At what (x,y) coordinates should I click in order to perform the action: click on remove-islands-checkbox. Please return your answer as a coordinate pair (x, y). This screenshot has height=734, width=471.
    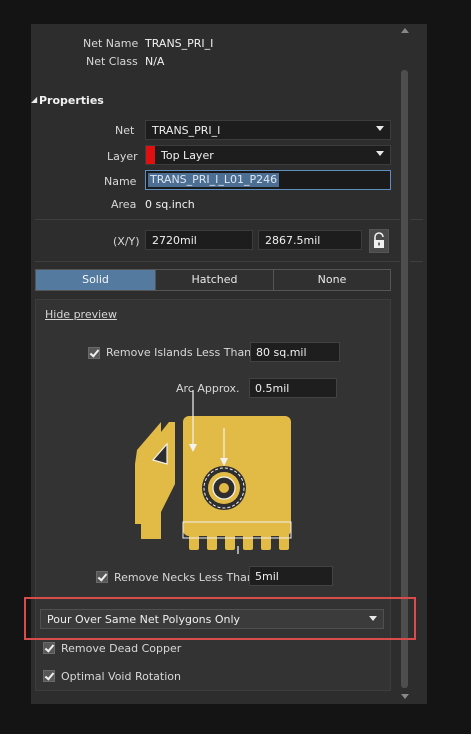
    Looking at the image, I should click on (94, 353).